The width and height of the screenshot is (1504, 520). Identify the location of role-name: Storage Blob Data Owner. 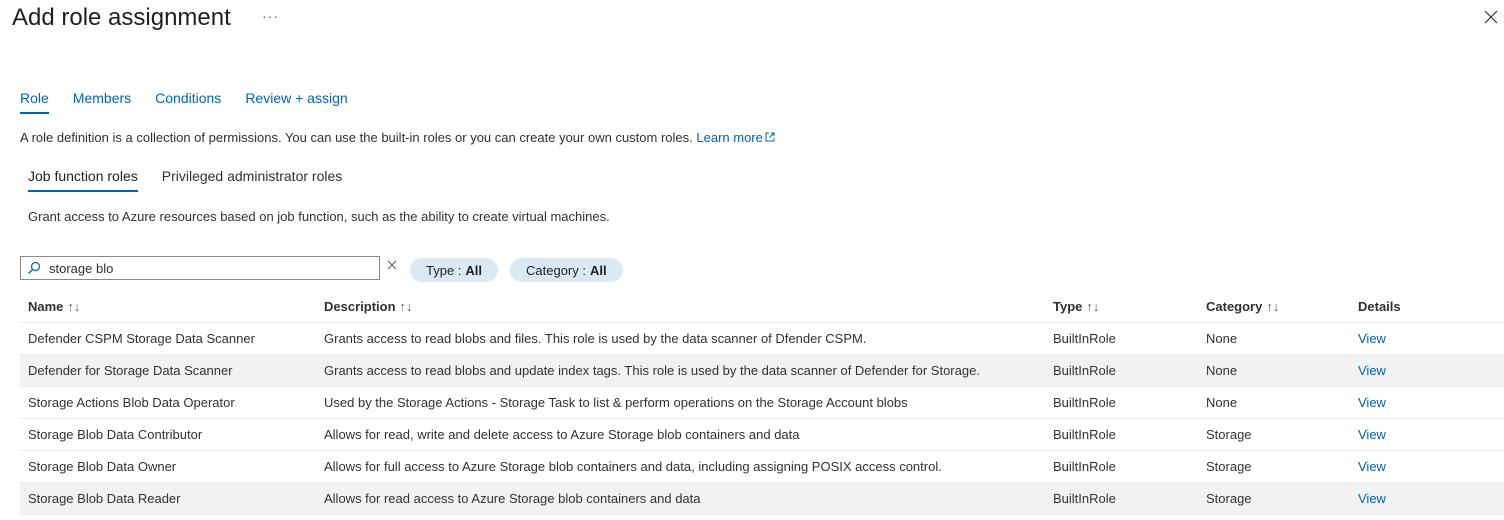
(168, 466).